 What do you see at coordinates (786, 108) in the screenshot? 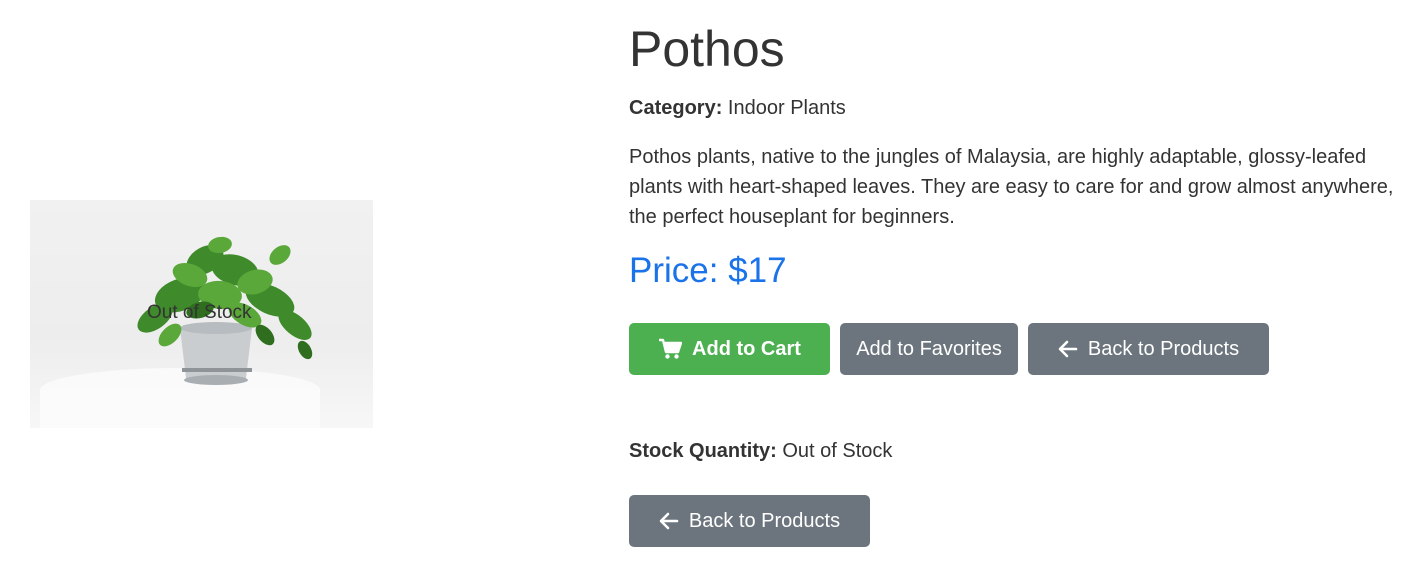
I see `category-value: Indoor Plants` at bounding box center [786, 108].